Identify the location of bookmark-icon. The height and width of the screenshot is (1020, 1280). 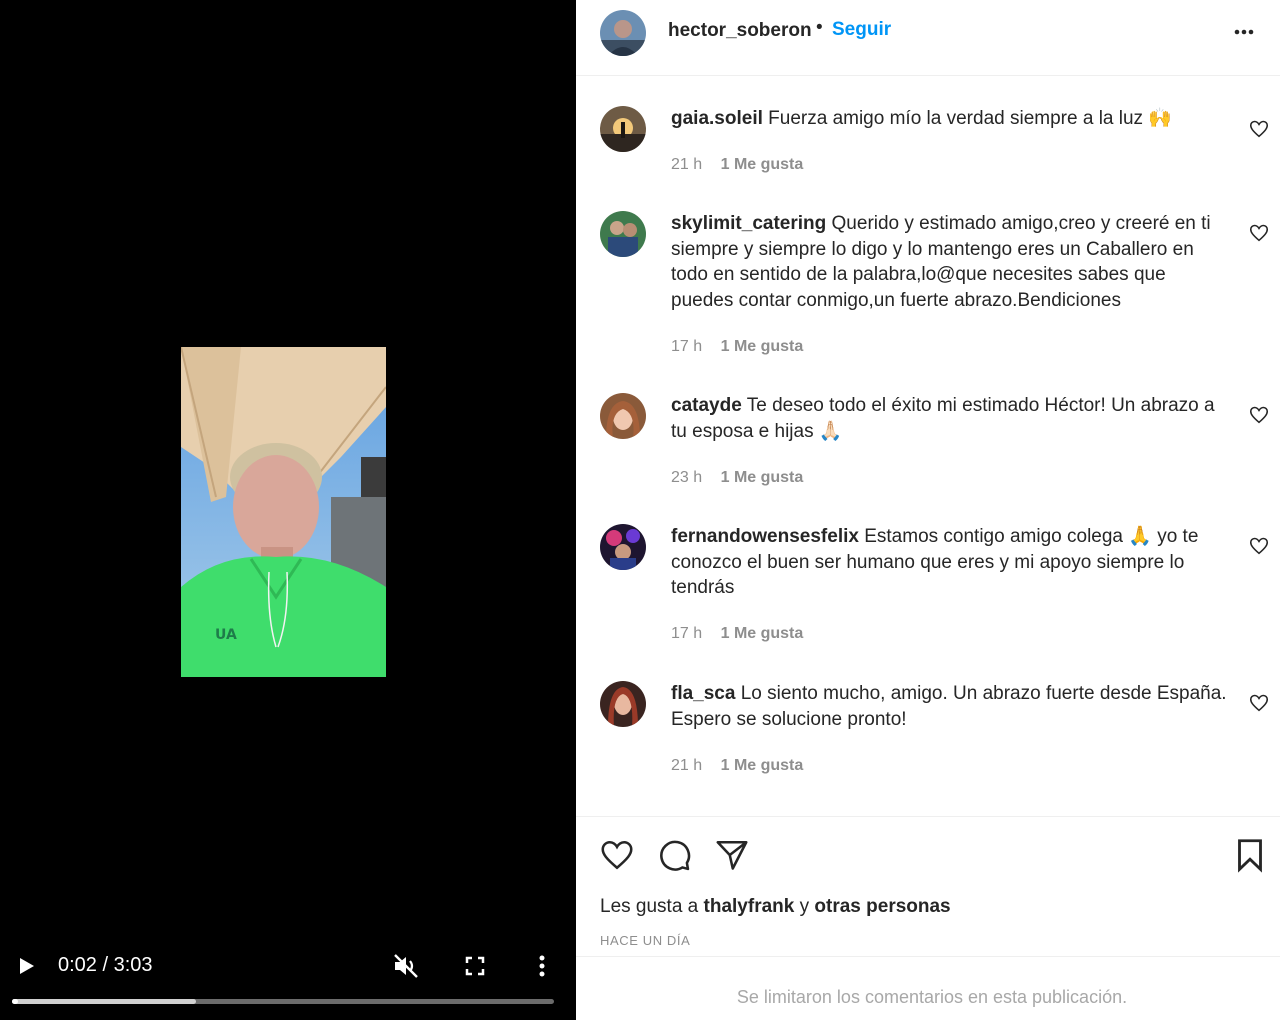
(1250, 856).